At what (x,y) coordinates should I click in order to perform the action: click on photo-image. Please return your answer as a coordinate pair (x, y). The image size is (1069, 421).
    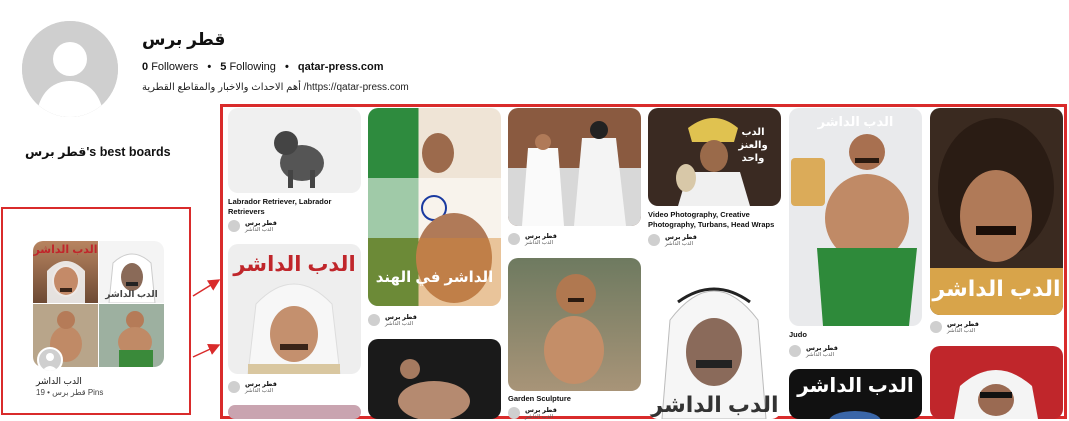
    Looking at the image, I should click on (574, 173).